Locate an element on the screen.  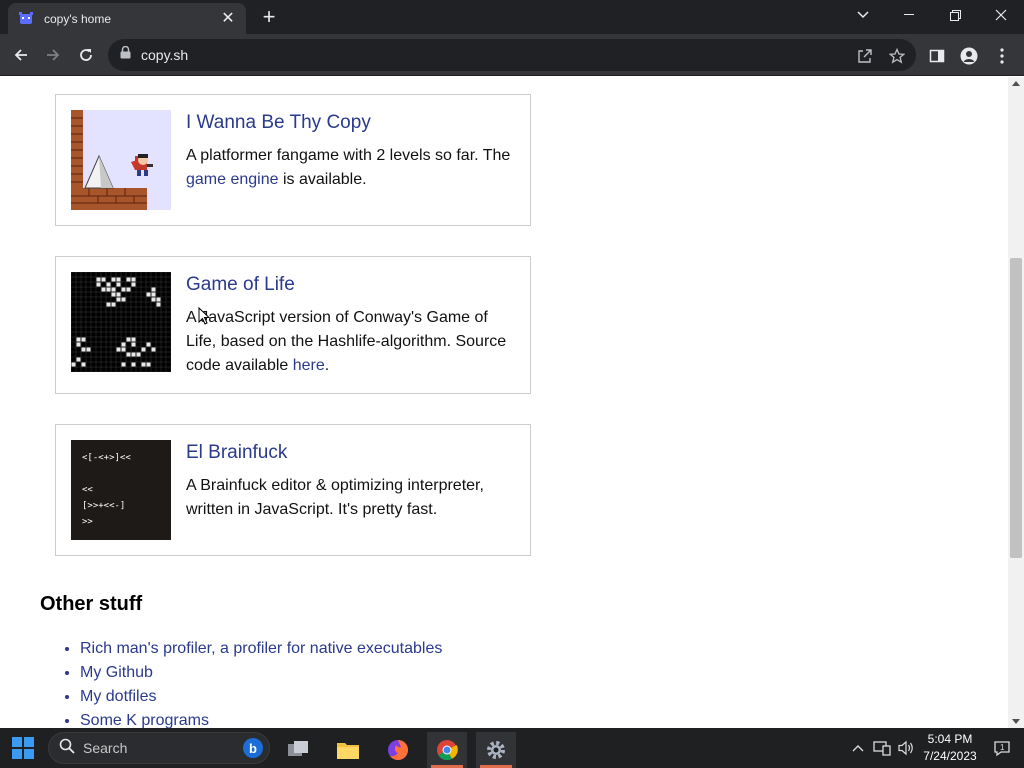
tab-search-chevron-icon is located at coordinates (863, 15).